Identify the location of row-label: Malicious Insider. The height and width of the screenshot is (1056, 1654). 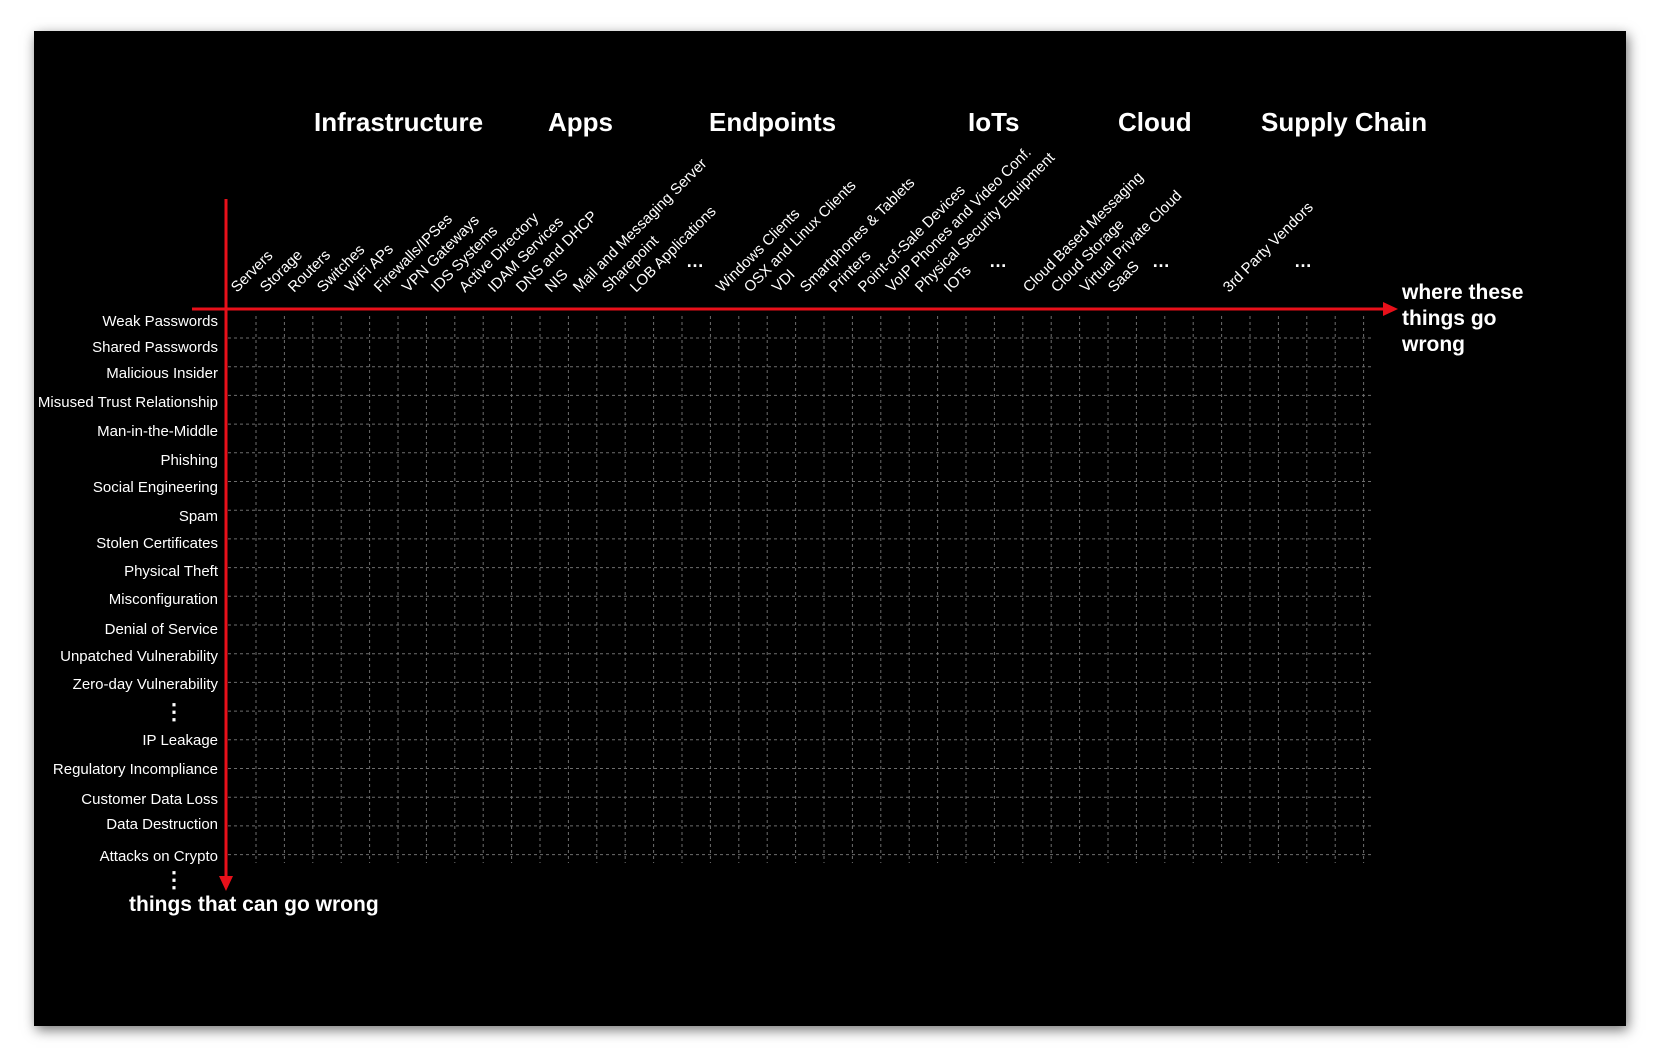
(162, 373).